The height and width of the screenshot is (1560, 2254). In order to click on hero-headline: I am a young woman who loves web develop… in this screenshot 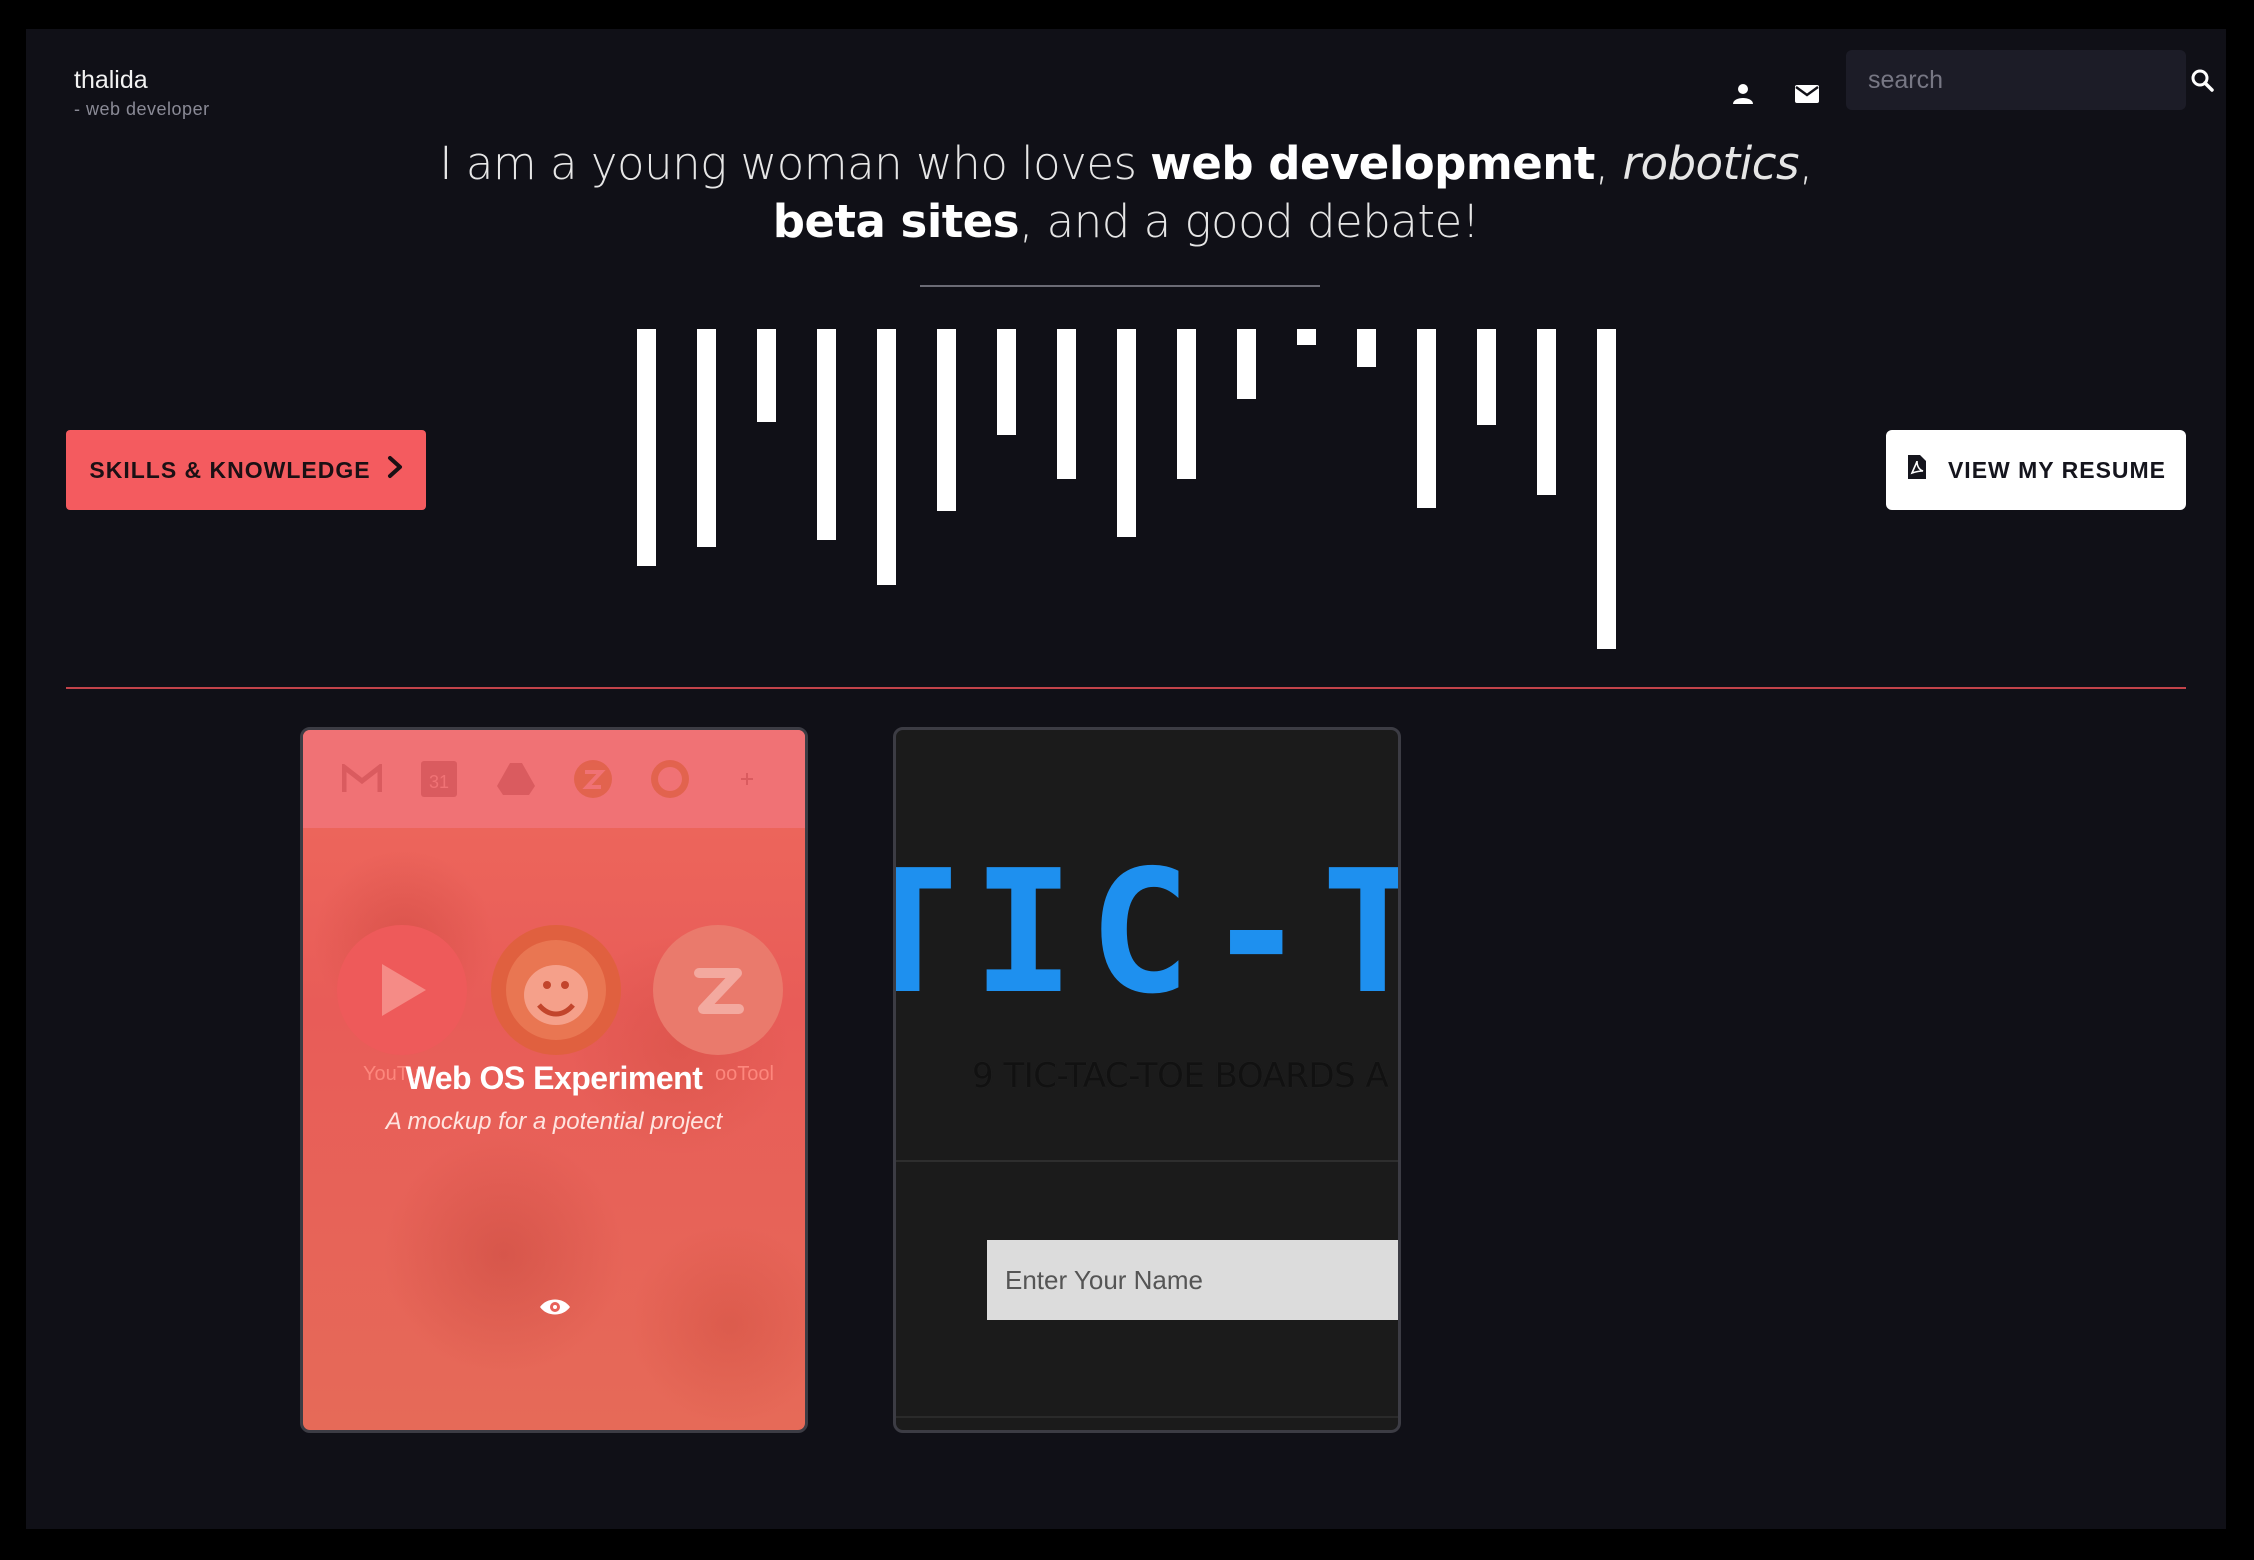, I will do `click(1126, 193)`.